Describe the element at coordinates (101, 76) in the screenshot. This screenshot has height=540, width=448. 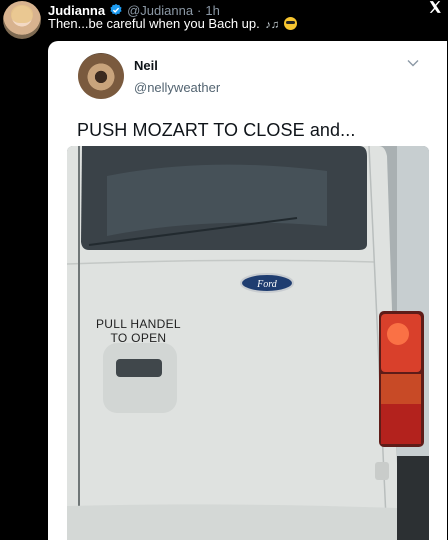
I see `quoted-avatar` at that location.